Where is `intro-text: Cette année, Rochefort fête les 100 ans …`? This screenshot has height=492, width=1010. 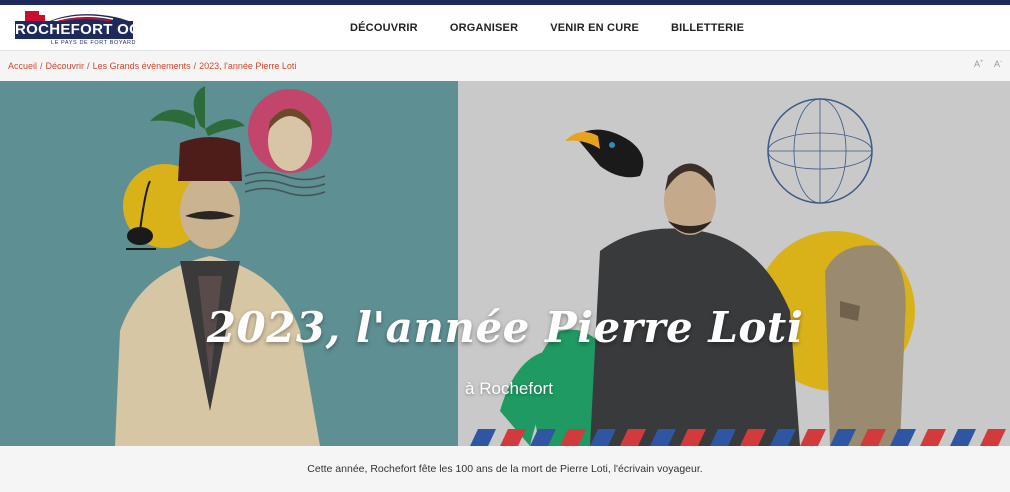
intro-text: Cette année, Rochefort fête les 100 ans … is located at coordinates (505, 469).